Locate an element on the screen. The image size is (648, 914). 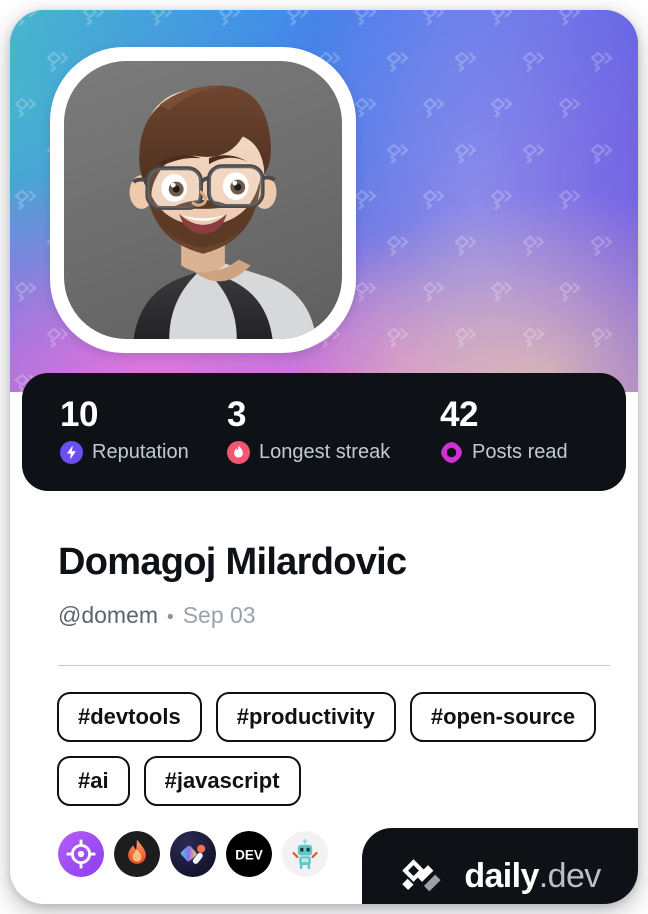
section-divider is located at coordinates (334, 665).